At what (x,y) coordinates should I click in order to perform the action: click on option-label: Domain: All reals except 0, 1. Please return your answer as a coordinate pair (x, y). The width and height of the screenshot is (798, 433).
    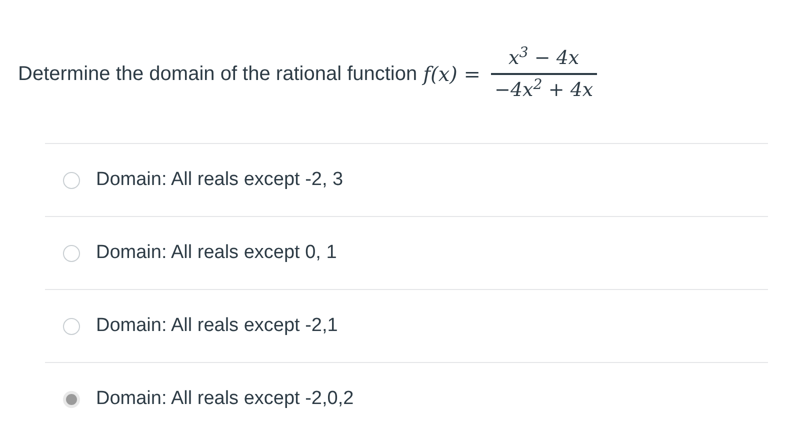
    Looking at the image, I should click on (216, 252).